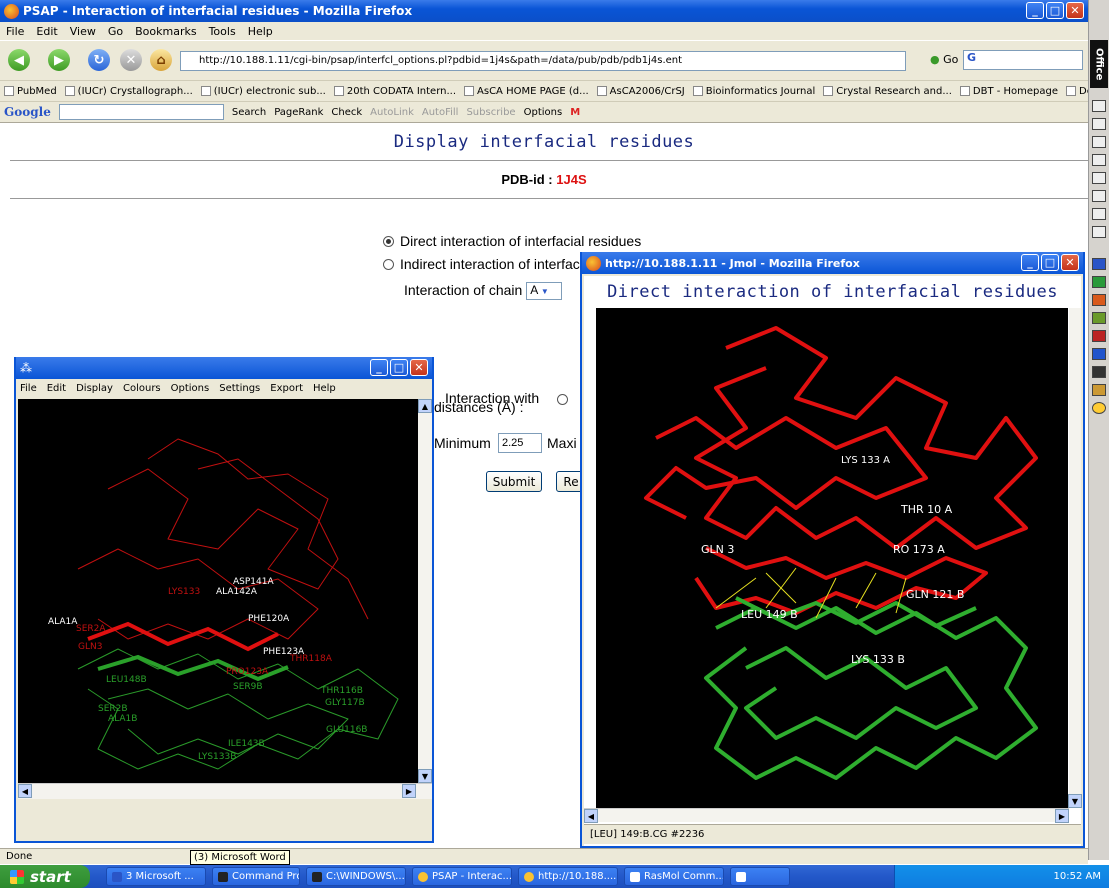 This screenshot has width=1109, height=888. What do you see at coordinates (94, 388) in the screenshot?
I see `rasmol-menu-display: Display` at bounding box center [94, 388].